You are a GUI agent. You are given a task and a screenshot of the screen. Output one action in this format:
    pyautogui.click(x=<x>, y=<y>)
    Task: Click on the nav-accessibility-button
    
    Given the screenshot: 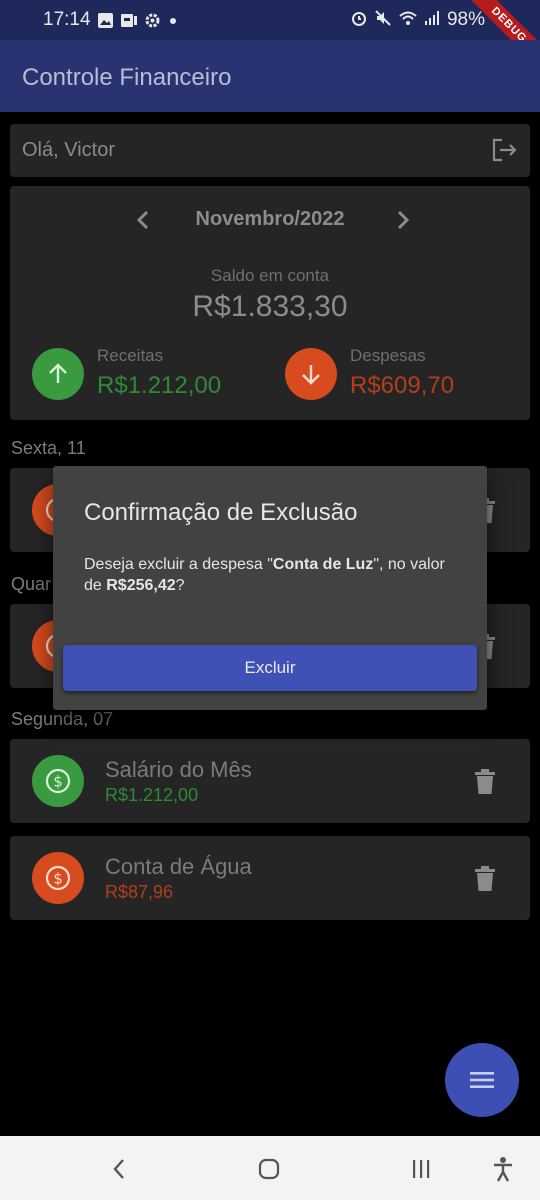 What is the action you would take?
    pyautogui.click(x=503, y=1169)
    